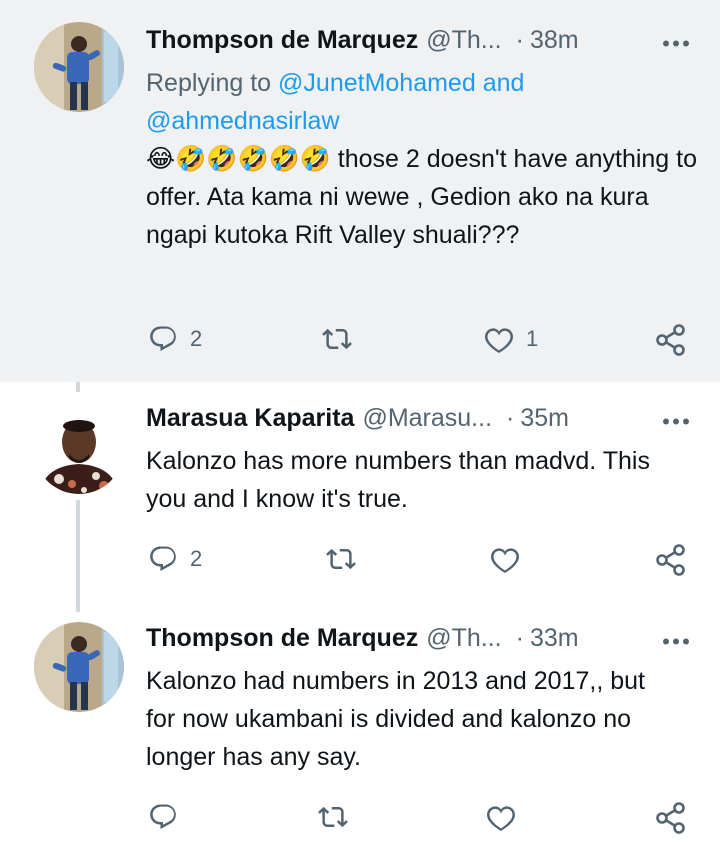 This screenshot has width=720, height=842. Describe the element at coordinates (377, 83) in the screenshot. I see `mention-link: @JunetMohamed` at that location.